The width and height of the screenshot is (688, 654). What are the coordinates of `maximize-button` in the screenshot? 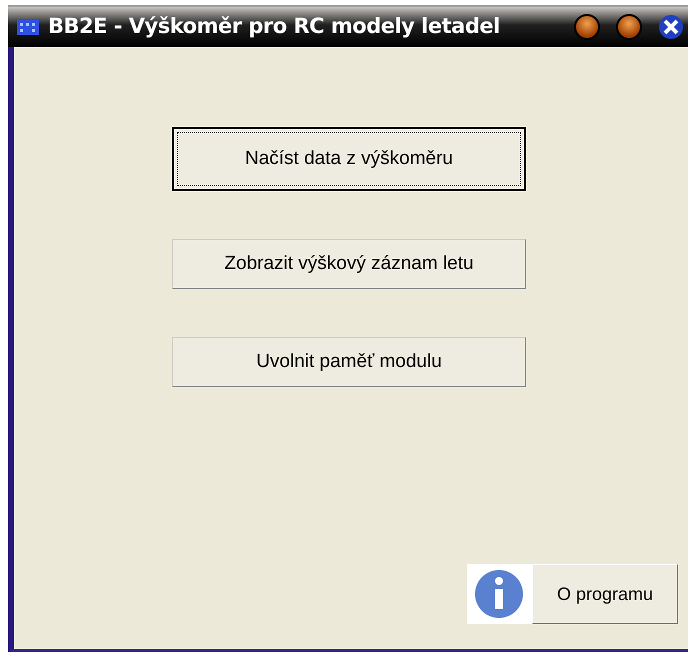 It's located at (629, 27).